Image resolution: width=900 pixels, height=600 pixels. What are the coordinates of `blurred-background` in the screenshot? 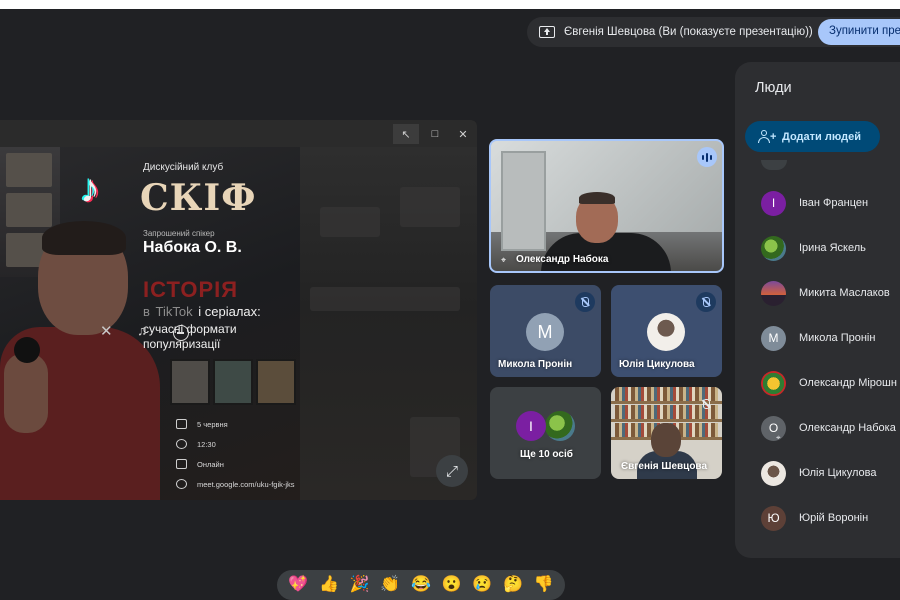 It's located at (388, 323).